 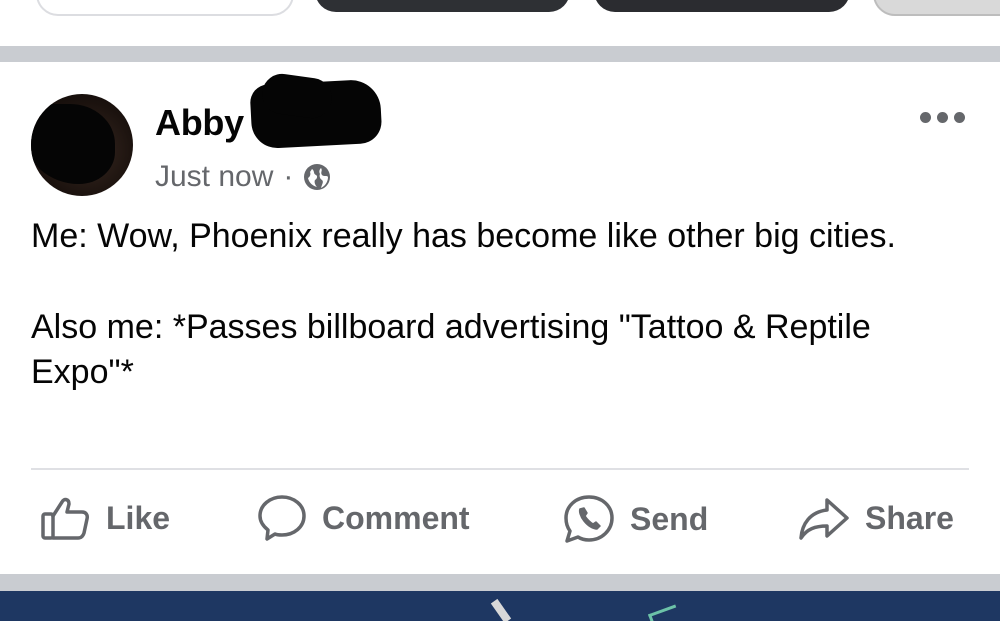 I want to click on author-name: Abby, so click(x=199, y=122).